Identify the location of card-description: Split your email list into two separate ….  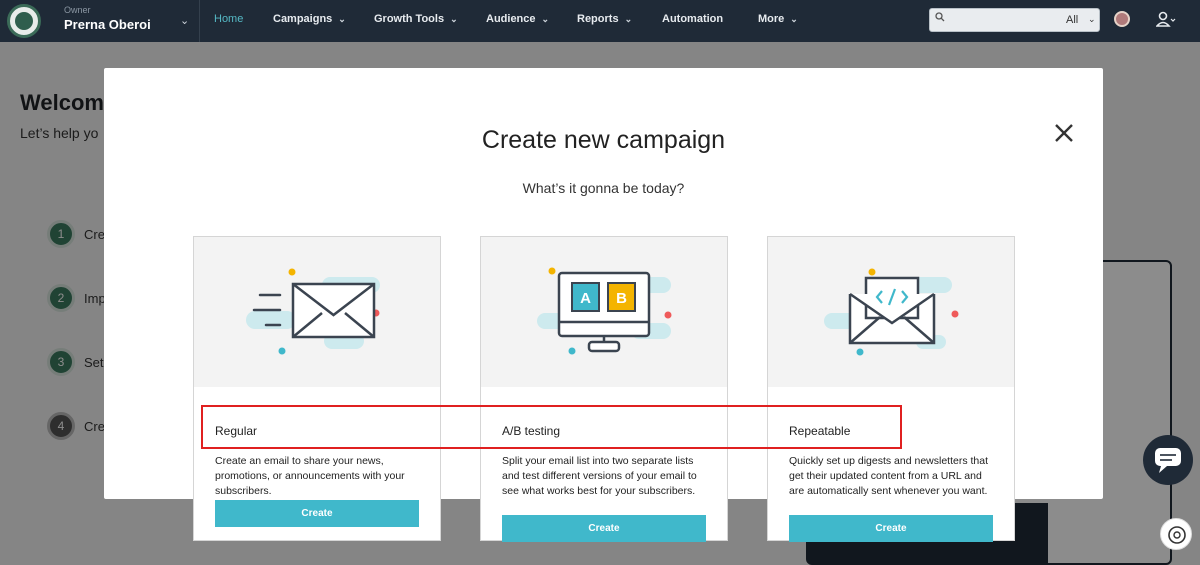
(599, 476).